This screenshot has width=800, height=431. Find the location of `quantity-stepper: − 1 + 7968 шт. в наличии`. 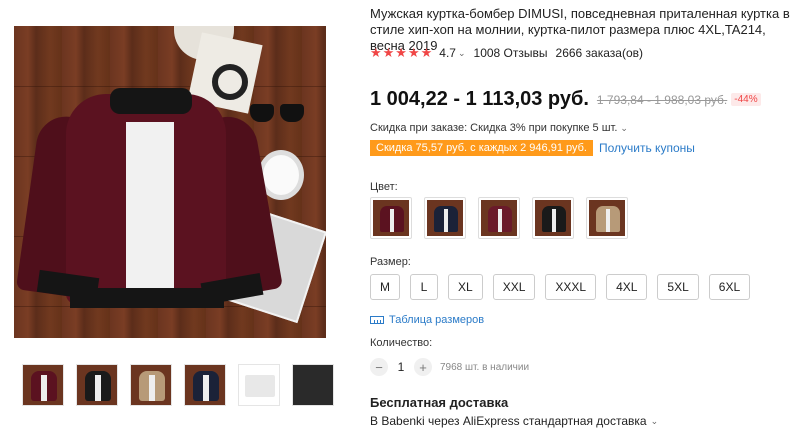

quantity-stepper: − 1 + 7968 шт. в наличии is located at coordinates (449, 367).